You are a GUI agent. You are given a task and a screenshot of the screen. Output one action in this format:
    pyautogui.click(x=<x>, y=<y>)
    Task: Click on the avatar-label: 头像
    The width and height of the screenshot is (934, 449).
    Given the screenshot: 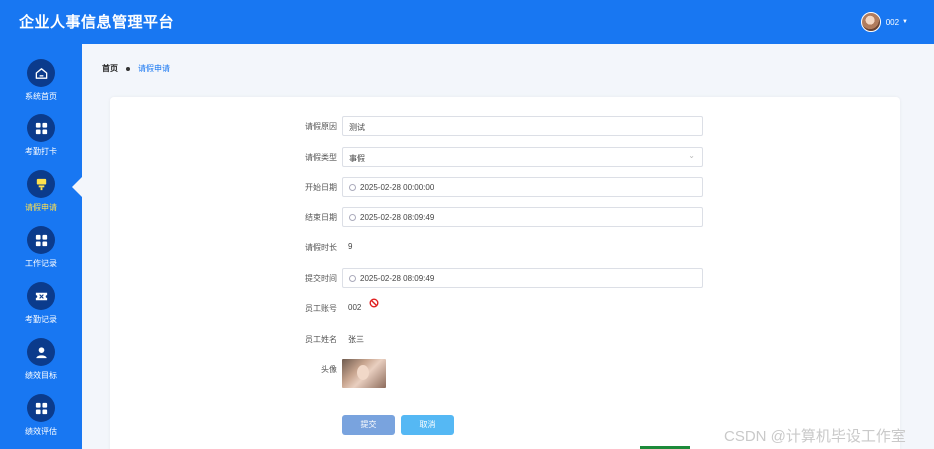 What is the action you would take?
    pyautogui.click(x=329, y=369)
    